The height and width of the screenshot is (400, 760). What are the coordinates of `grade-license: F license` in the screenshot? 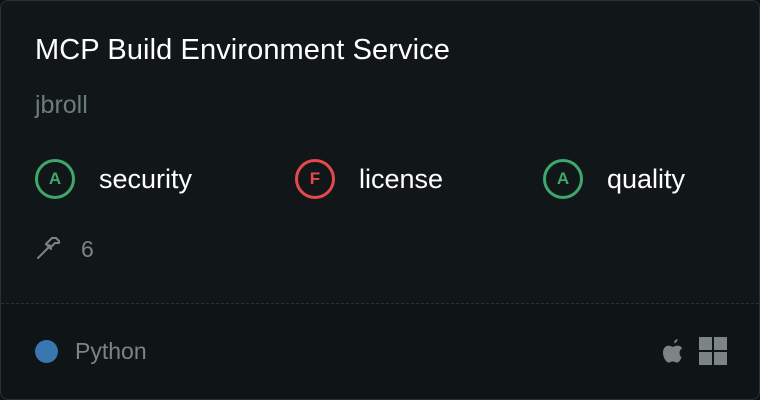 It's located at (369, 179).